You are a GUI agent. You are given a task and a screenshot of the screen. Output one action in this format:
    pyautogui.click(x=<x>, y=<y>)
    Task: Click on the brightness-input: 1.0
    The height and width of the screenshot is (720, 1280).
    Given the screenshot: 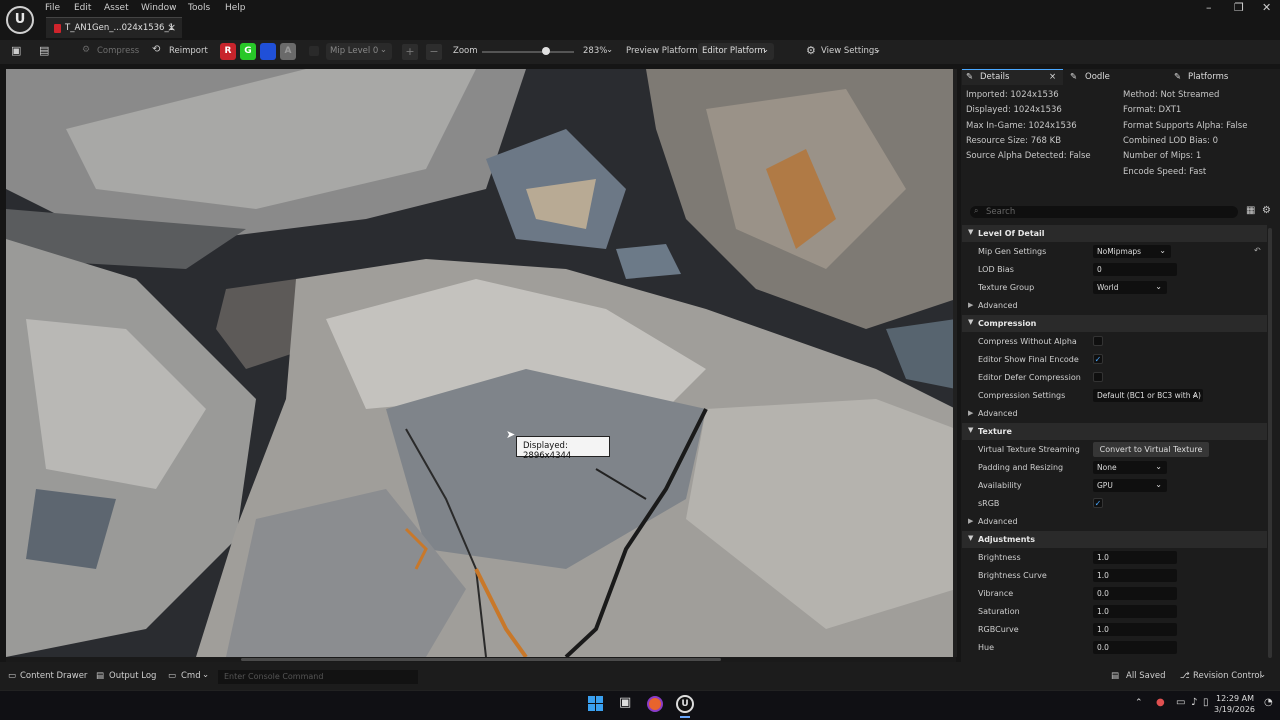 What is the action you would take?
    pyautogui.click(x=1135, y=557)
    